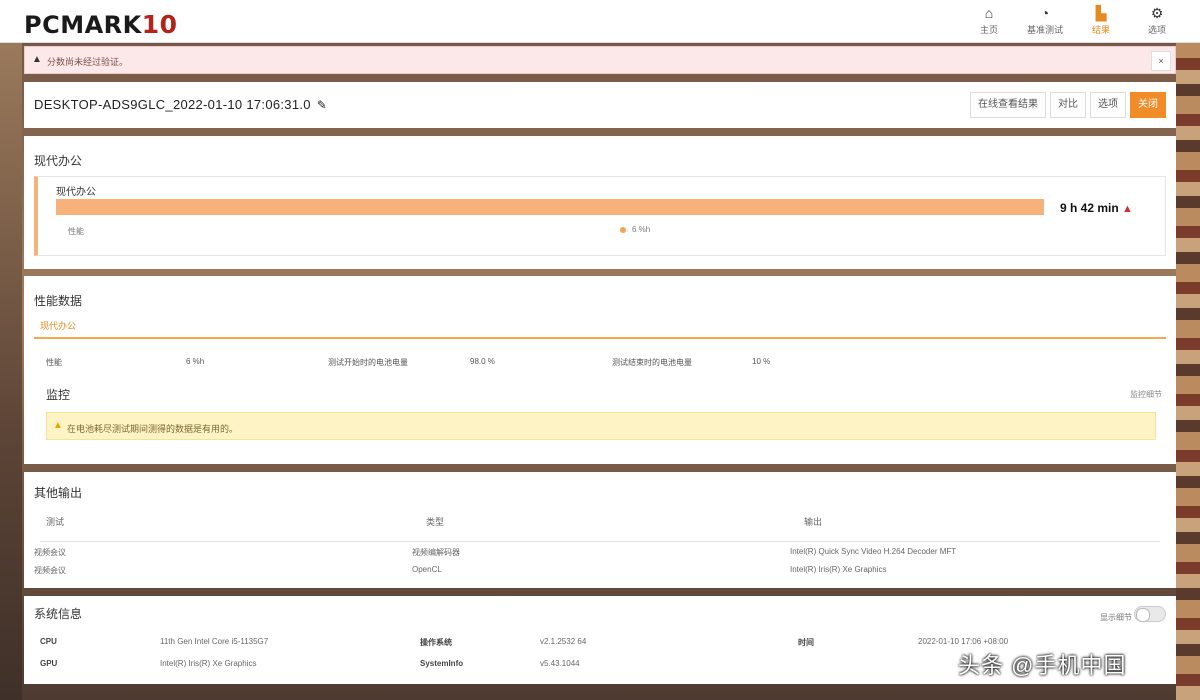 This screenshot has width=1200, height=700. Describe the element at coordinates (1101, 13) in the screenshot. I see `results-icon: ▙` at that location.